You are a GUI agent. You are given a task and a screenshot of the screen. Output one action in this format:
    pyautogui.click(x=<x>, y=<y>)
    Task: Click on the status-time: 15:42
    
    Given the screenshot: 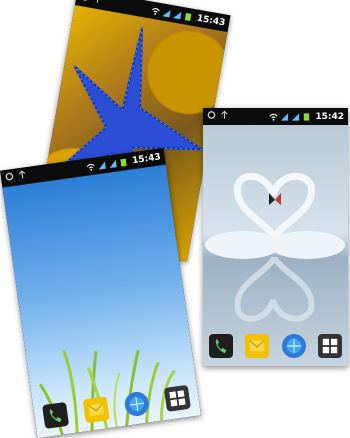 What is the action you would take?
    pyautogui.click(x=329, y=117)
    